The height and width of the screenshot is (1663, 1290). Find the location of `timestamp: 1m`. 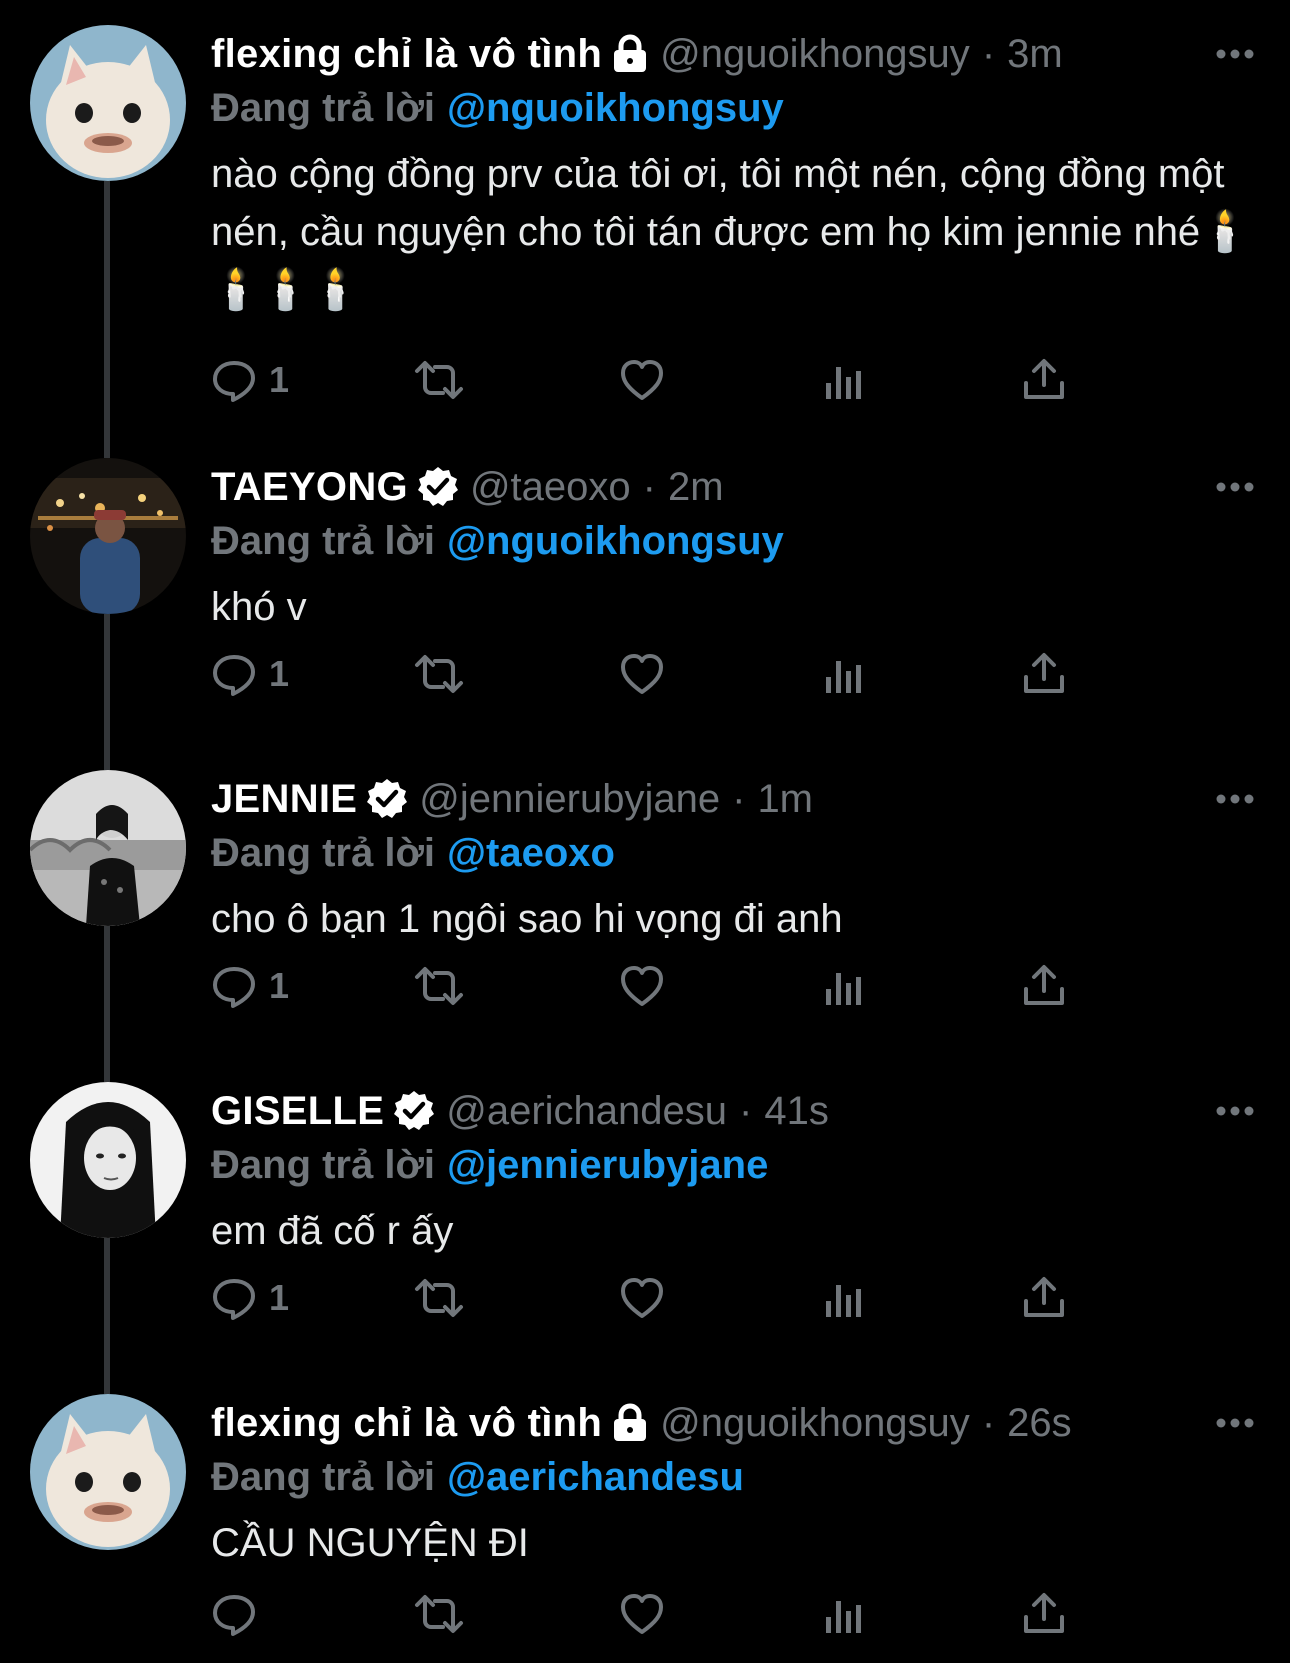

timestamp: 1m is located at coordinates (785, 799).